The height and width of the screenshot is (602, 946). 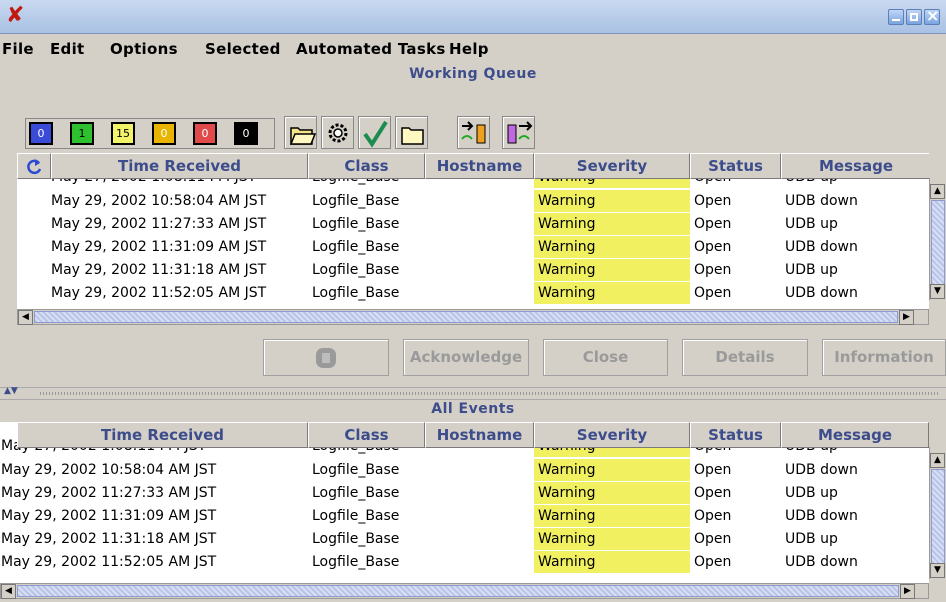 I want to click on menu-file: File, so click(x=18, y=49).